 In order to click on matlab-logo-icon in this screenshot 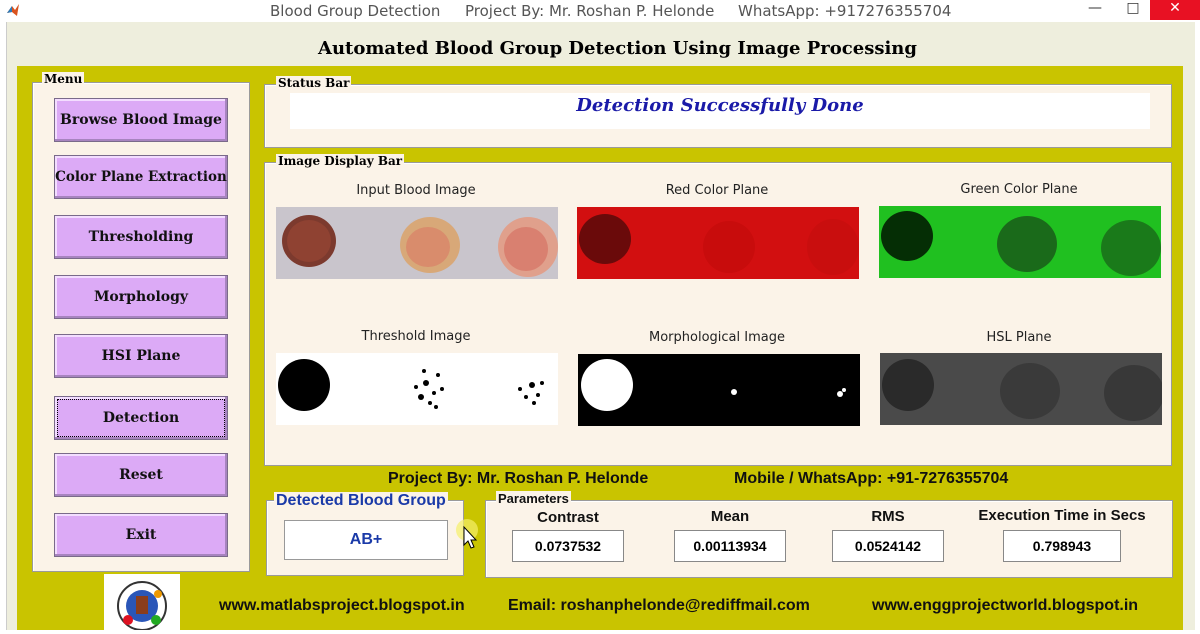, I will do `click(13, 10)`.